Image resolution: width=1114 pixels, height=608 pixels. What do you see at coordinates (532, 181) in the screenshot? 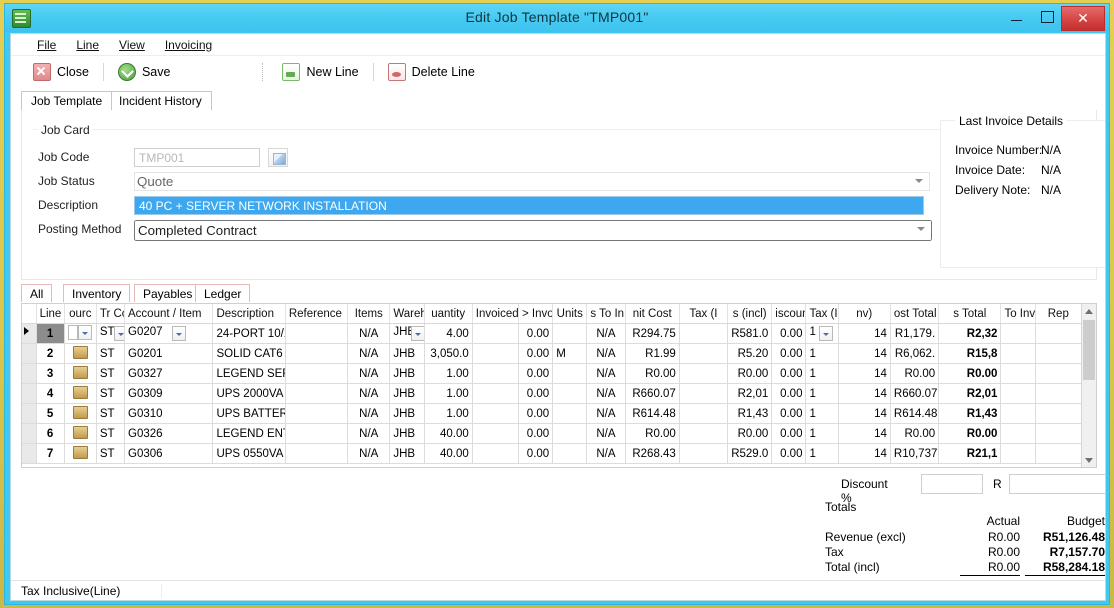
I see `job-status-select` at bounding box center [532, 181].